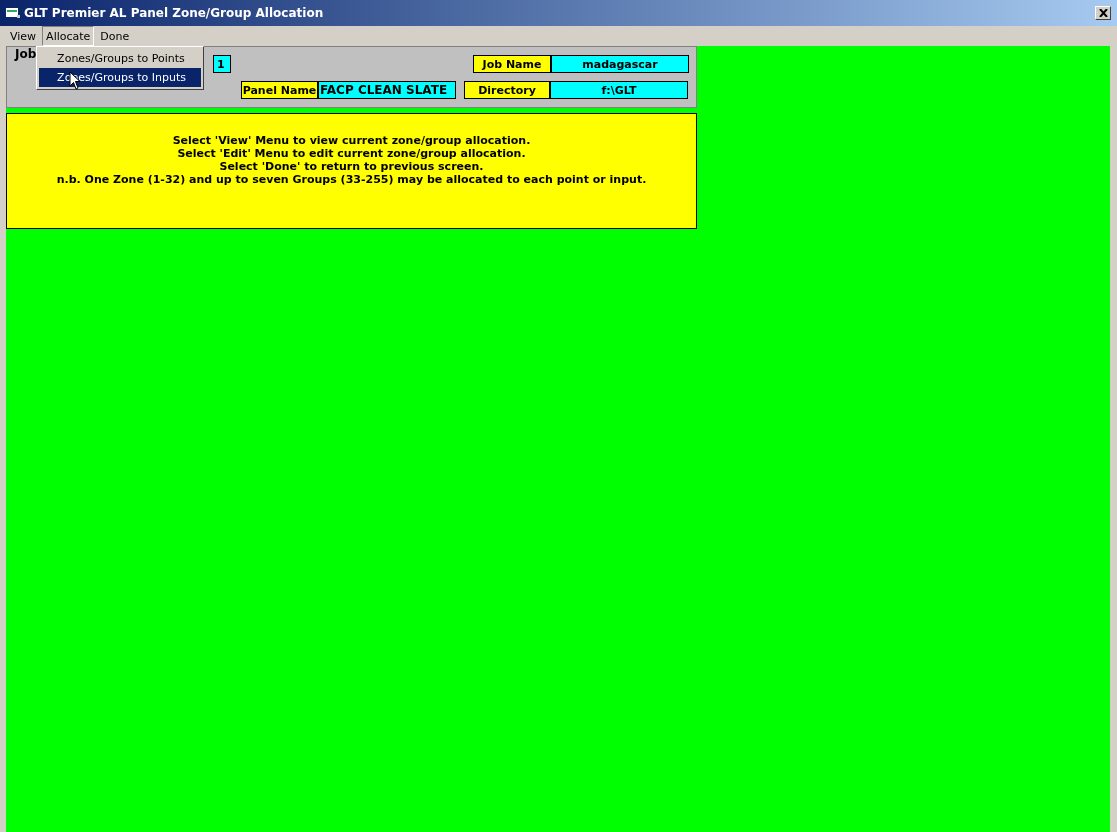 The image size is (1117, 832). I want to click on close-button, so click(1103, 13).